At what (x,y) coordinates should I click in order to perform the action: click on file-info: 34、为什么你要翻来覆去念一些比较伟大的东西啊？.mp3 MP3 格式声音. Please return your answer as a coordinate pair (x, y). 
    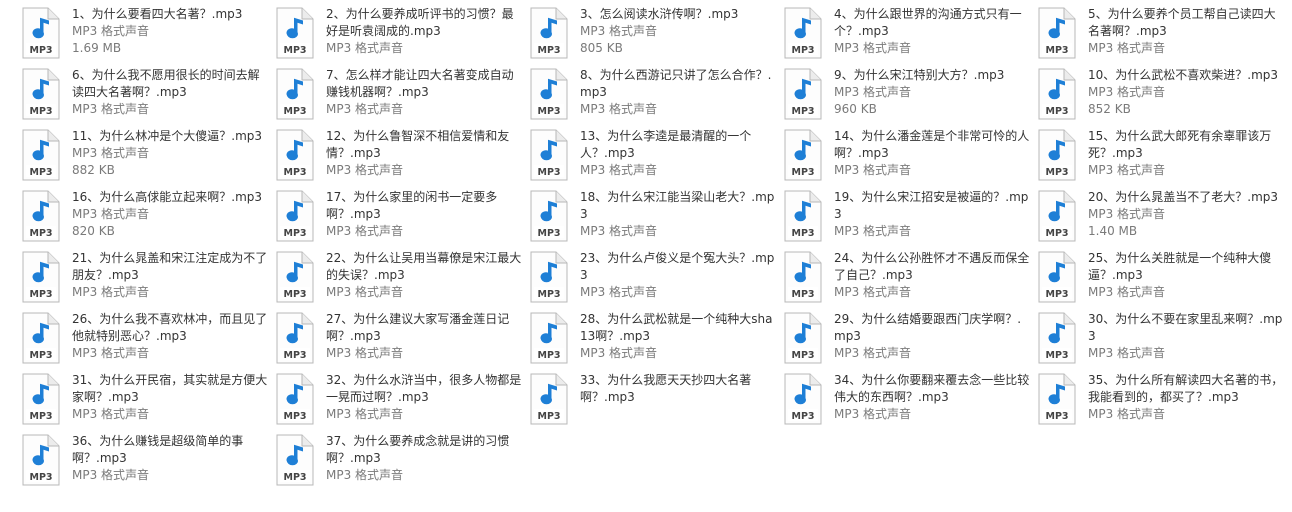
    Looking at the image, I should click on (933, 397).